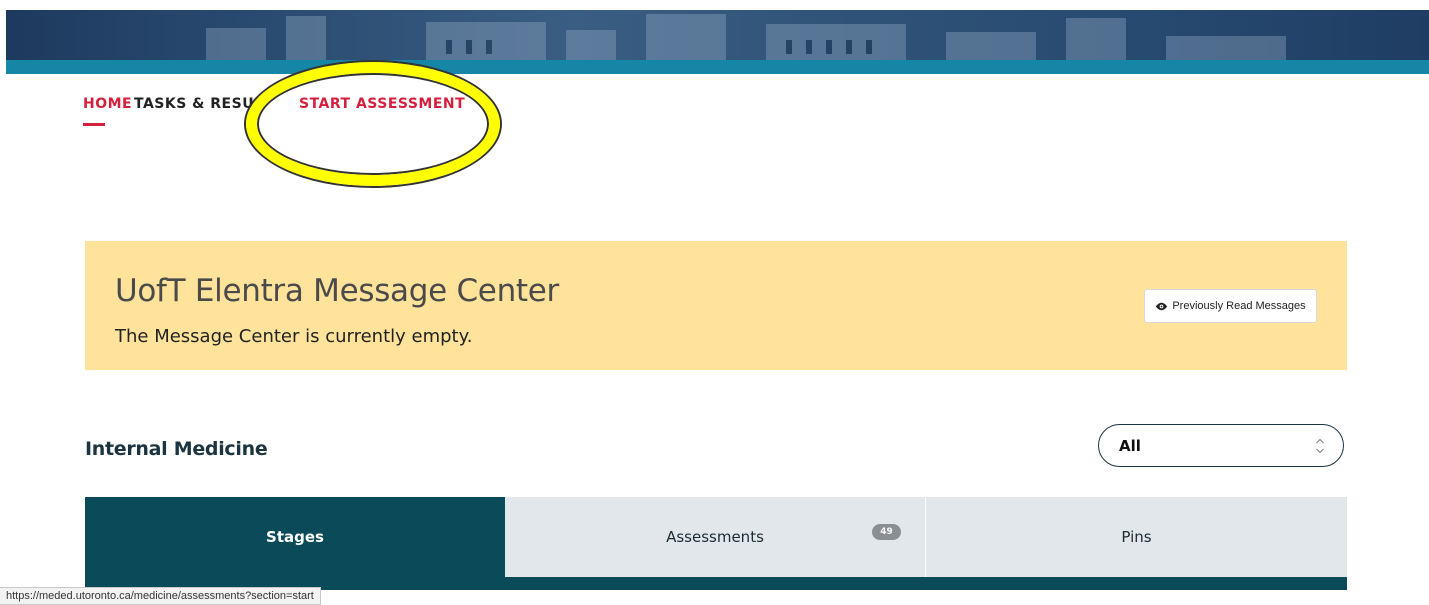 The height and width of the screenshot is (605, 1429). Describe the element at coordinates (294, 336) in the screenshot. I see `message-center-empty-text: The Message Center is currently empty.` at that location.